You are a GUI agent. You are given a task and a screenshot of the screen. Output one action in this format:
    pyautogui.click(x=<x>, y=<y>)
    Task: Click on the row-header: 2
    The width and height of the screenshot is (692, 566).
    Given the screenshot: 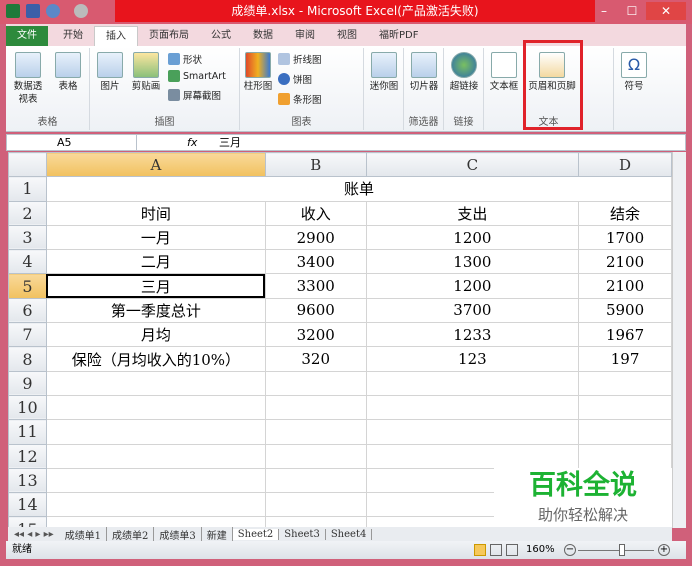 What is the action you would take?
    pyautogui.click(x=27, y=213)
    